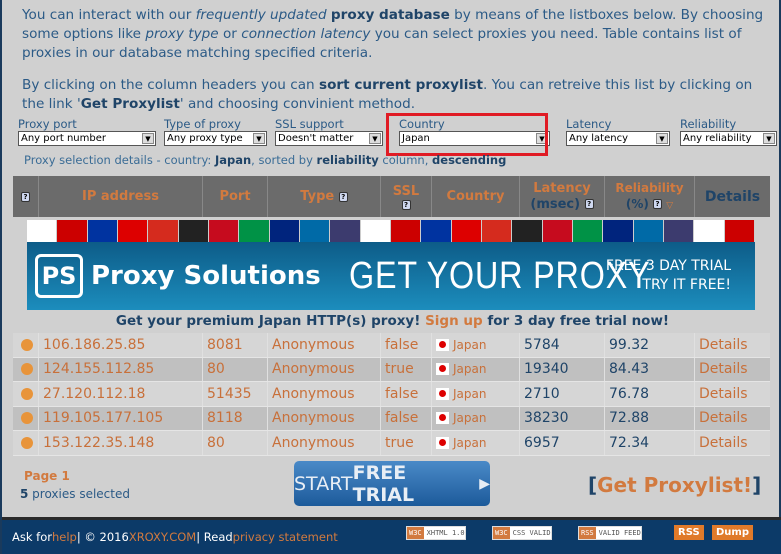 Image resolution: width=781 pixels, height=554 pixels. I want to click on cell-ip: 119.105.177.105, so click(121, 418).